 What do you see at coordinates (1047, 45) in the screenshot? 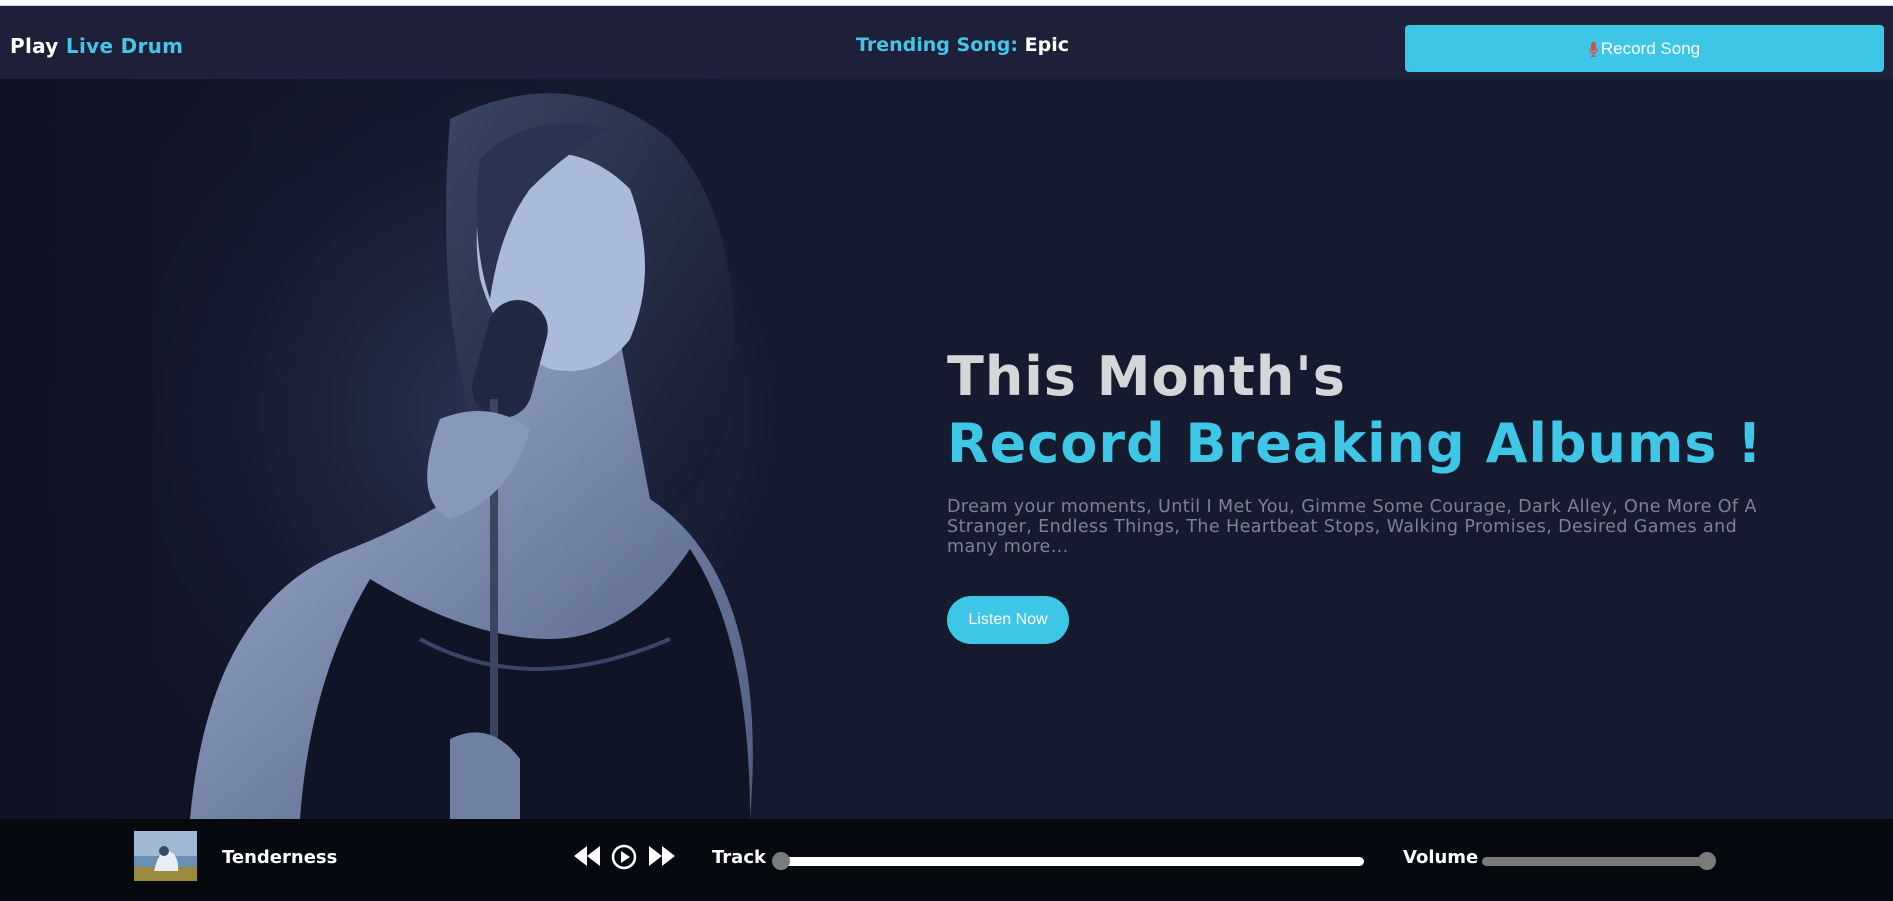
I see `trending-value: Epic` at bounding box center [1047, 45].